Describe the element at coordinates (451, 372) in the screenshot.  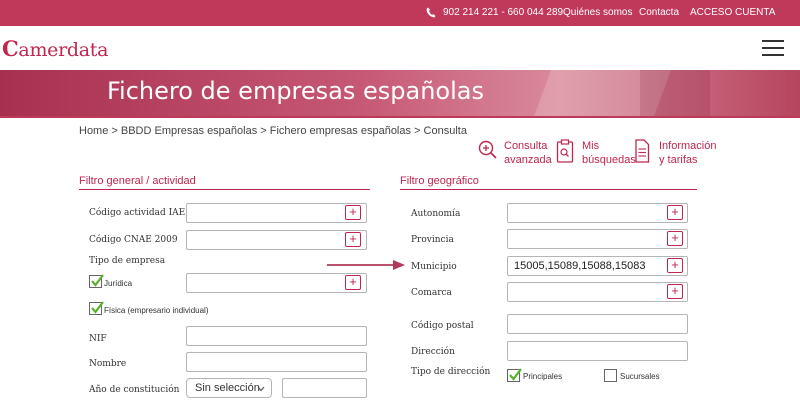
I see `tipo-direccion-label: Tipo de dirección` at that location.